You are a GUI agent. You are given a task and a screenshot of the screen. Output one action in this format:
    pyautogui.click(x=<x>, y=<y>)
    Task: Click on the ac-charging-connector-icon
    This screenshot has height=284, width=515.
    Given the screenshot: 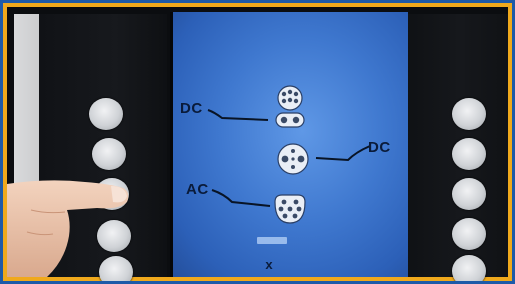 What is the action you would take?
    pyautogui.click(x=290, y=209)
    